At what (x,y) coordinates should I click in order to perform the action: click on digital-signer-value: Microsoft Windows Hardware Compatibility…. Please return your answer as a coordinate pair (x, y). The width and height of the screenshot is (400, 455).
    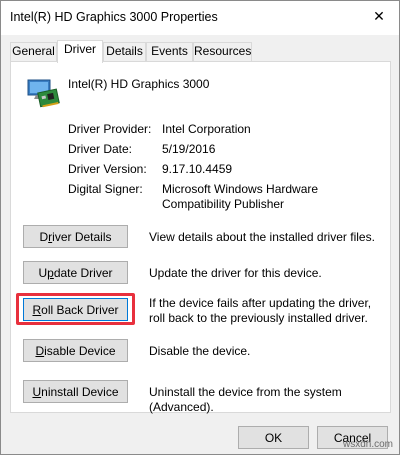
    Looking at the image, I should click on (240, 196).